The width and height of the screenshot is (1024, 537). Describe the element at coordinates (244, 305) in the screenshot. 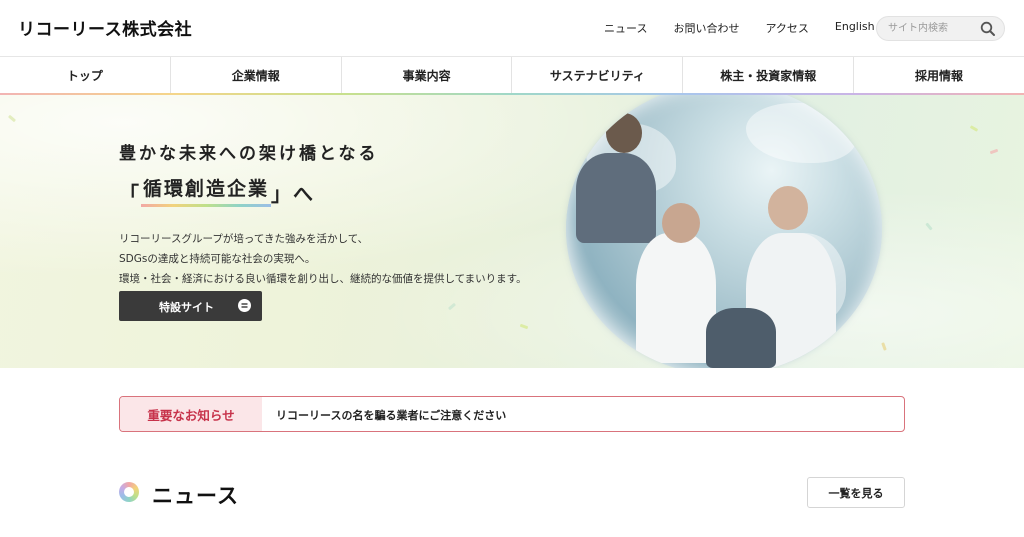

I see `arrow-right-icon` at that location.